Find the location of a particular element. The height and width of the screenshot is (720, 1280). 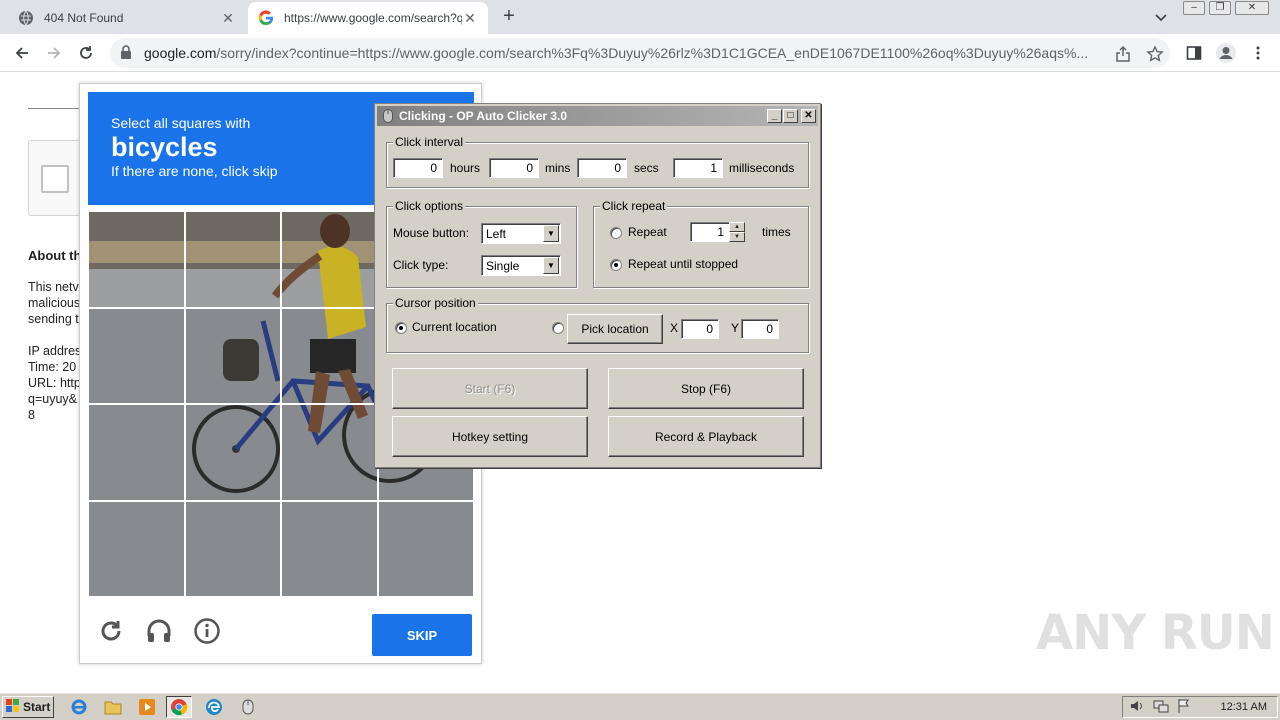

pick-location-button: Pick location is located at coordinates (615, 329).